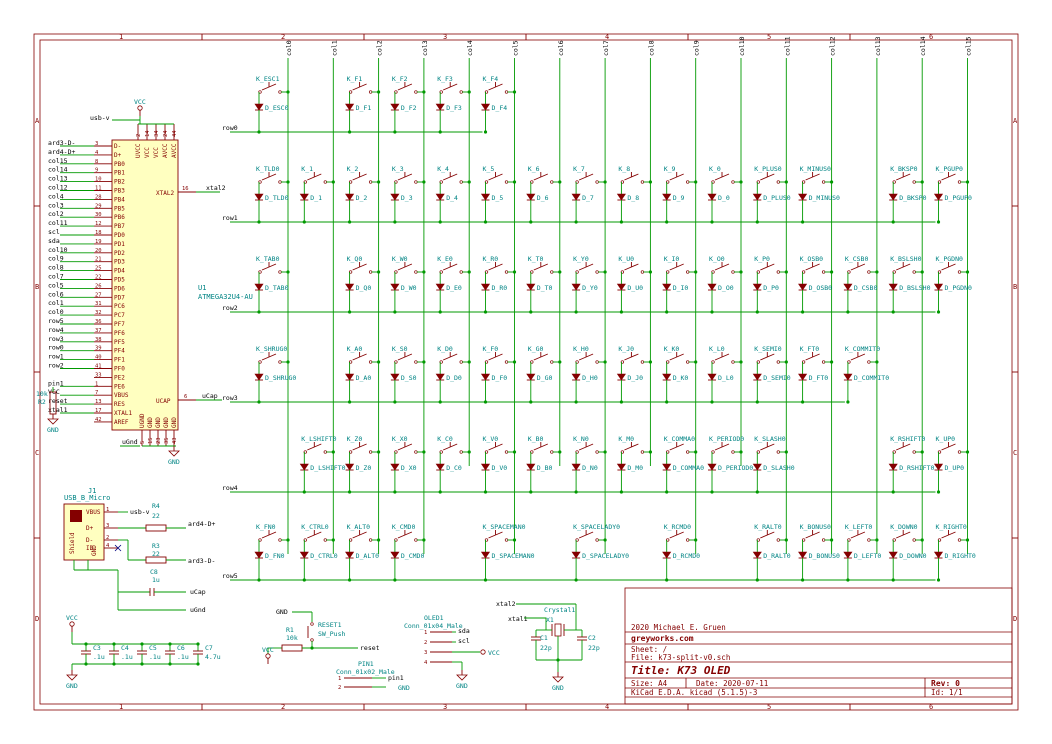 The image size is (1052, 744). Describe the element at coordinates (857, 259) in the screenshot. I see `key-switch-label: K_CSB0` at that location.